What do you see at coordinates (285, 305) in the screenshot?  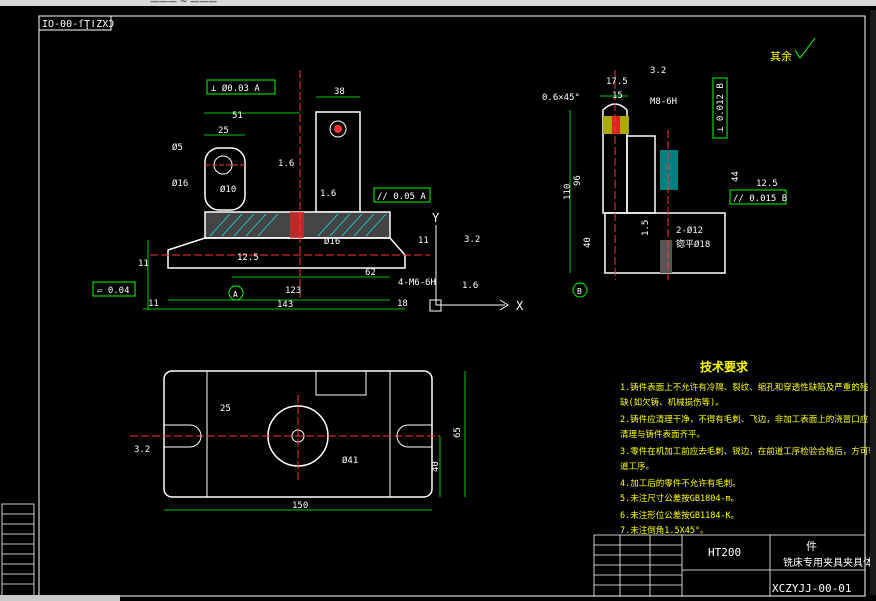 I see `svg-text: 143` at bounding box center [285, 305].